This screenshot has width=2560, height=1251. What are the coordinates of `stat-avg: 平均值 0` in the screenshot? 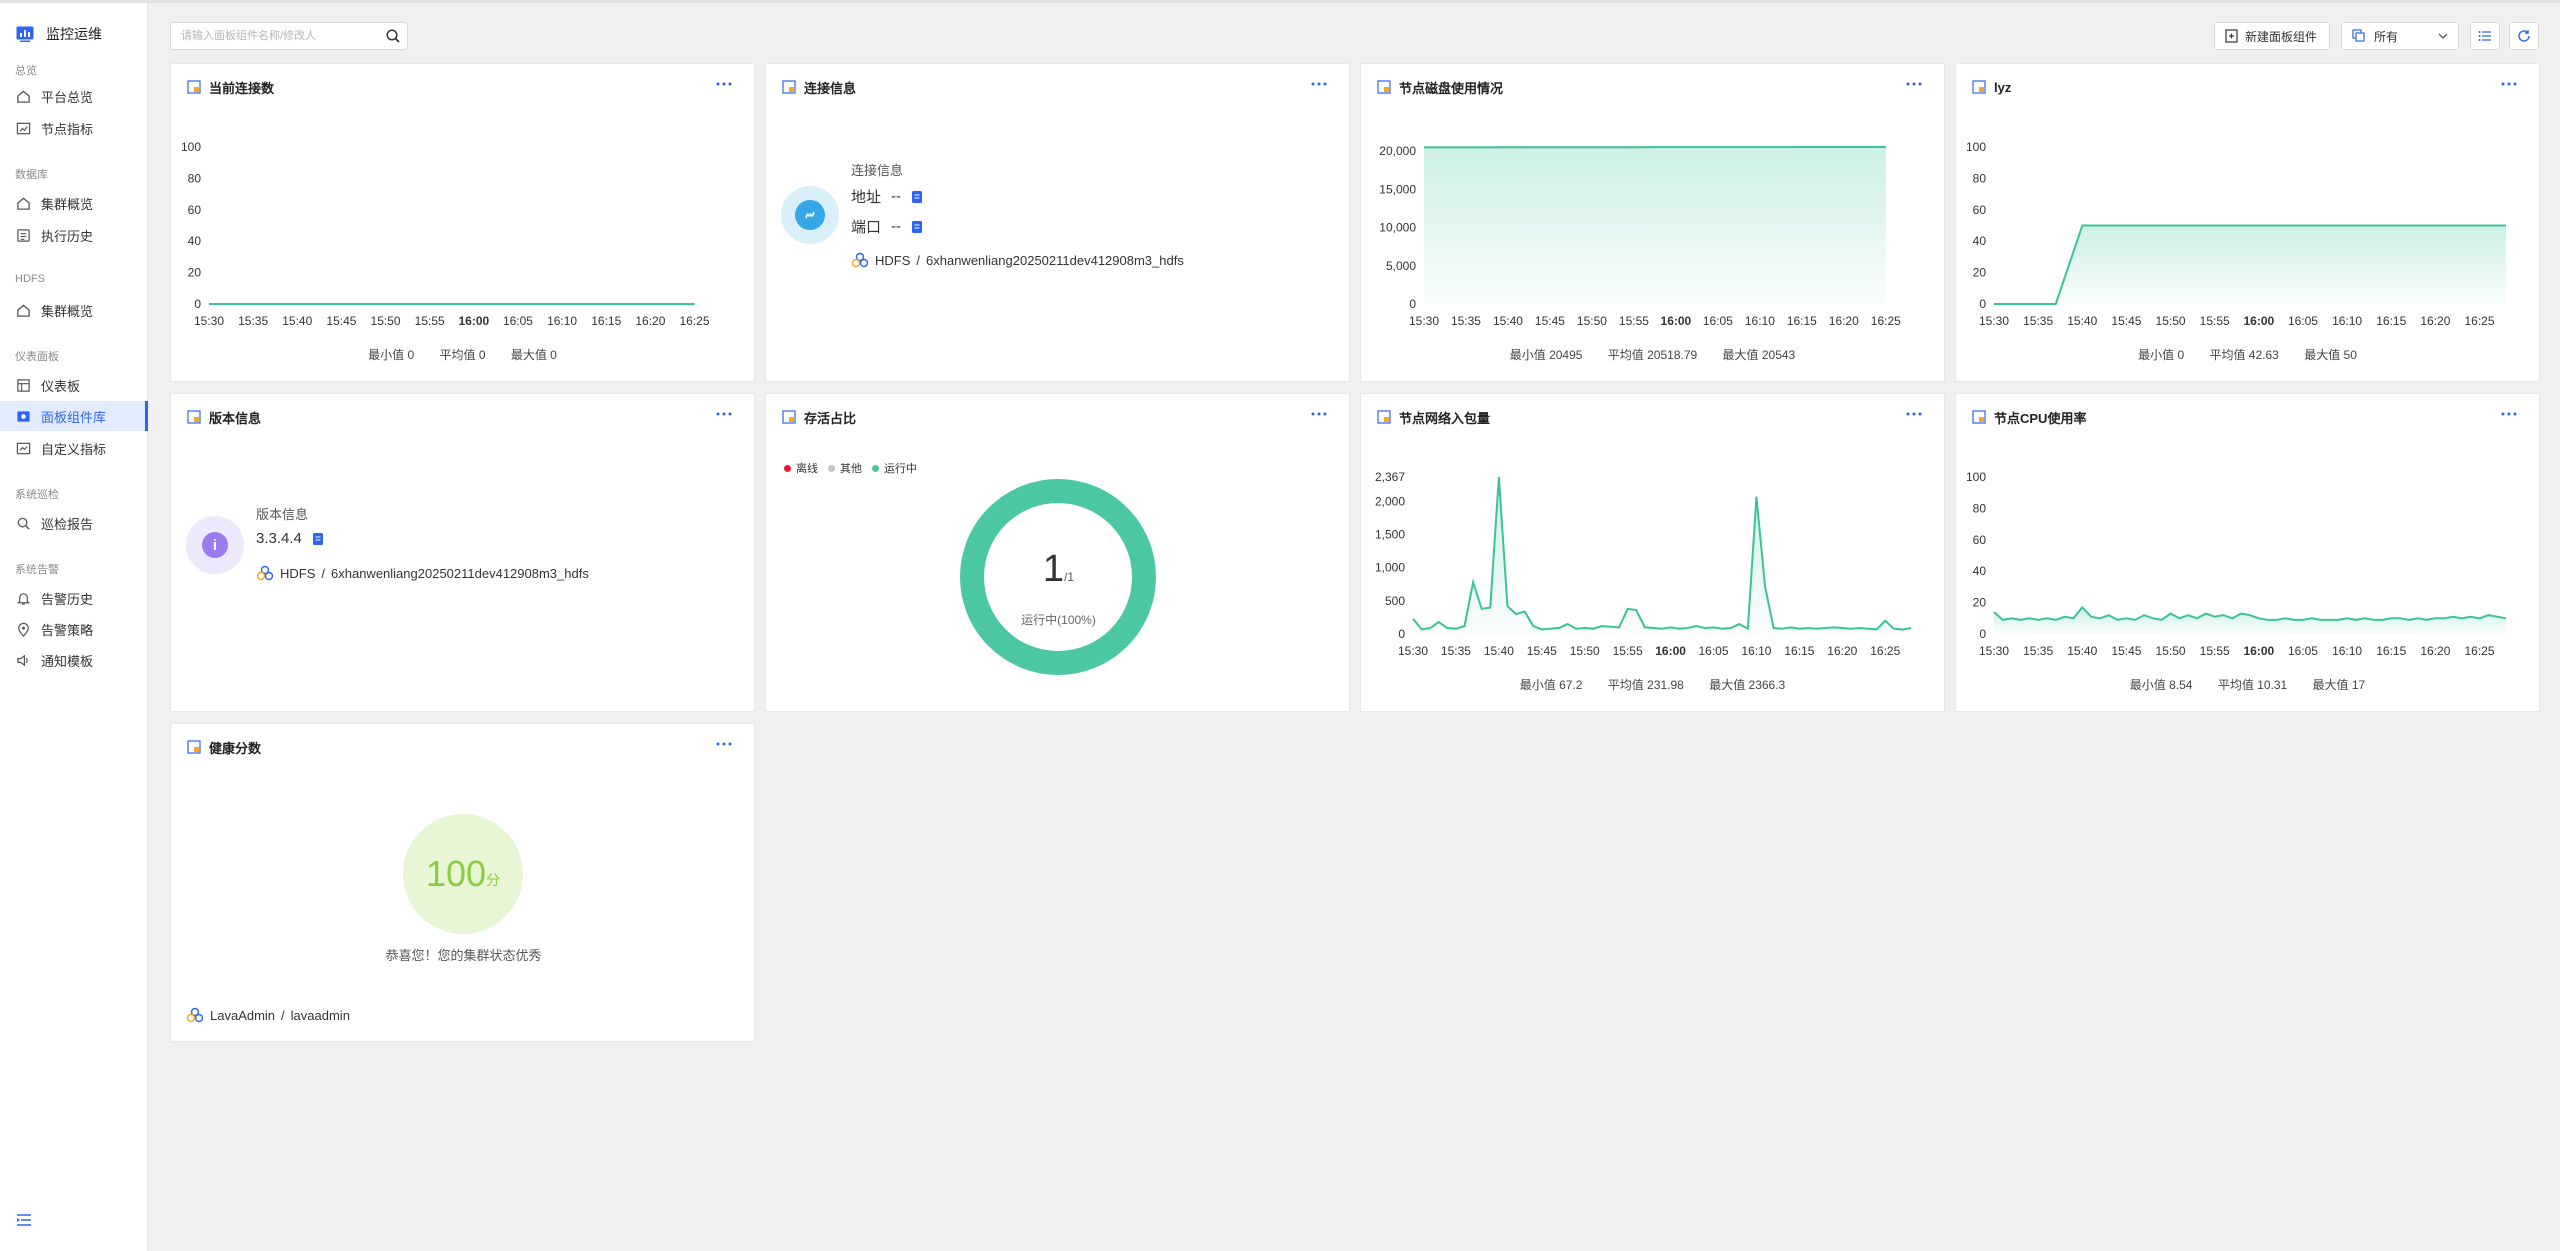 It's located at (462, 355).